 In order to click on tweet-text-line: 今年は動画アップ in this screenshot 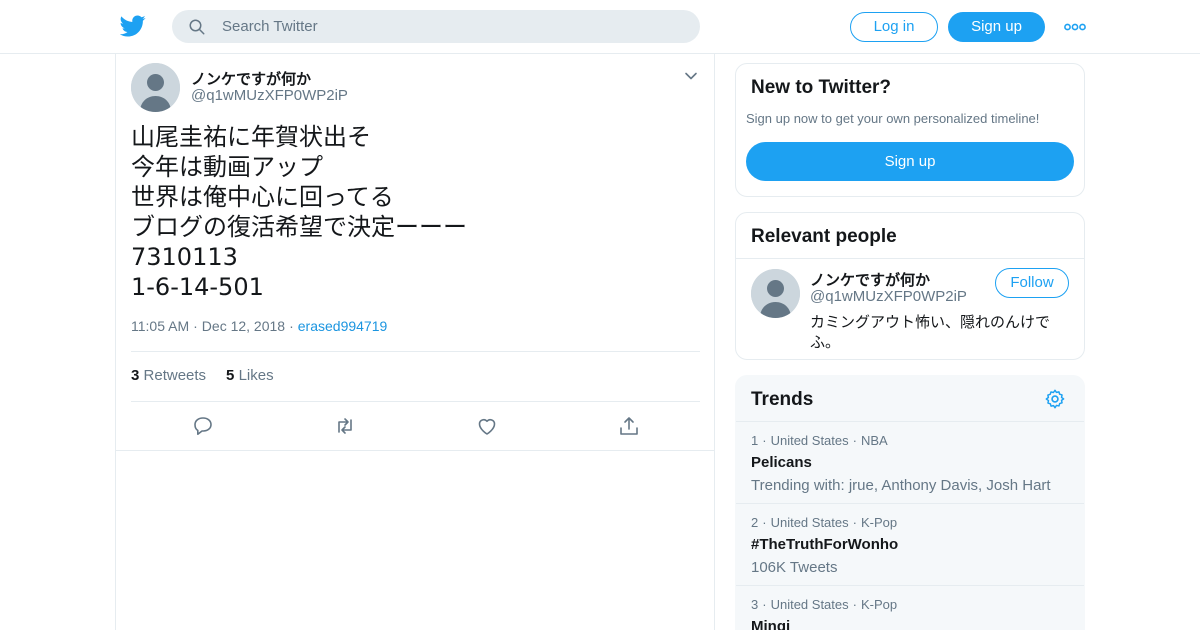, I will do `click(227, 167)`.